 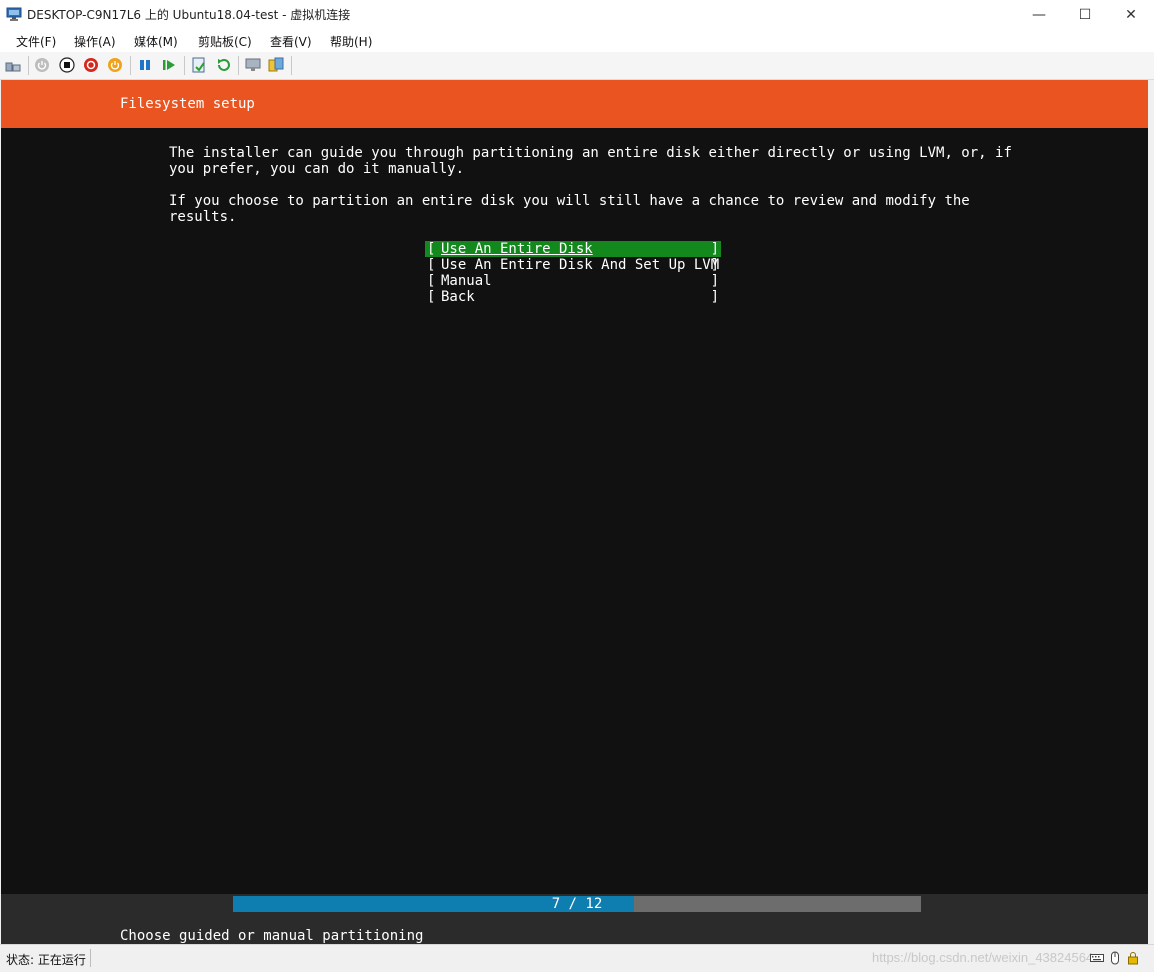 I want to click on lock-icon, so click(x=1133, y=958).